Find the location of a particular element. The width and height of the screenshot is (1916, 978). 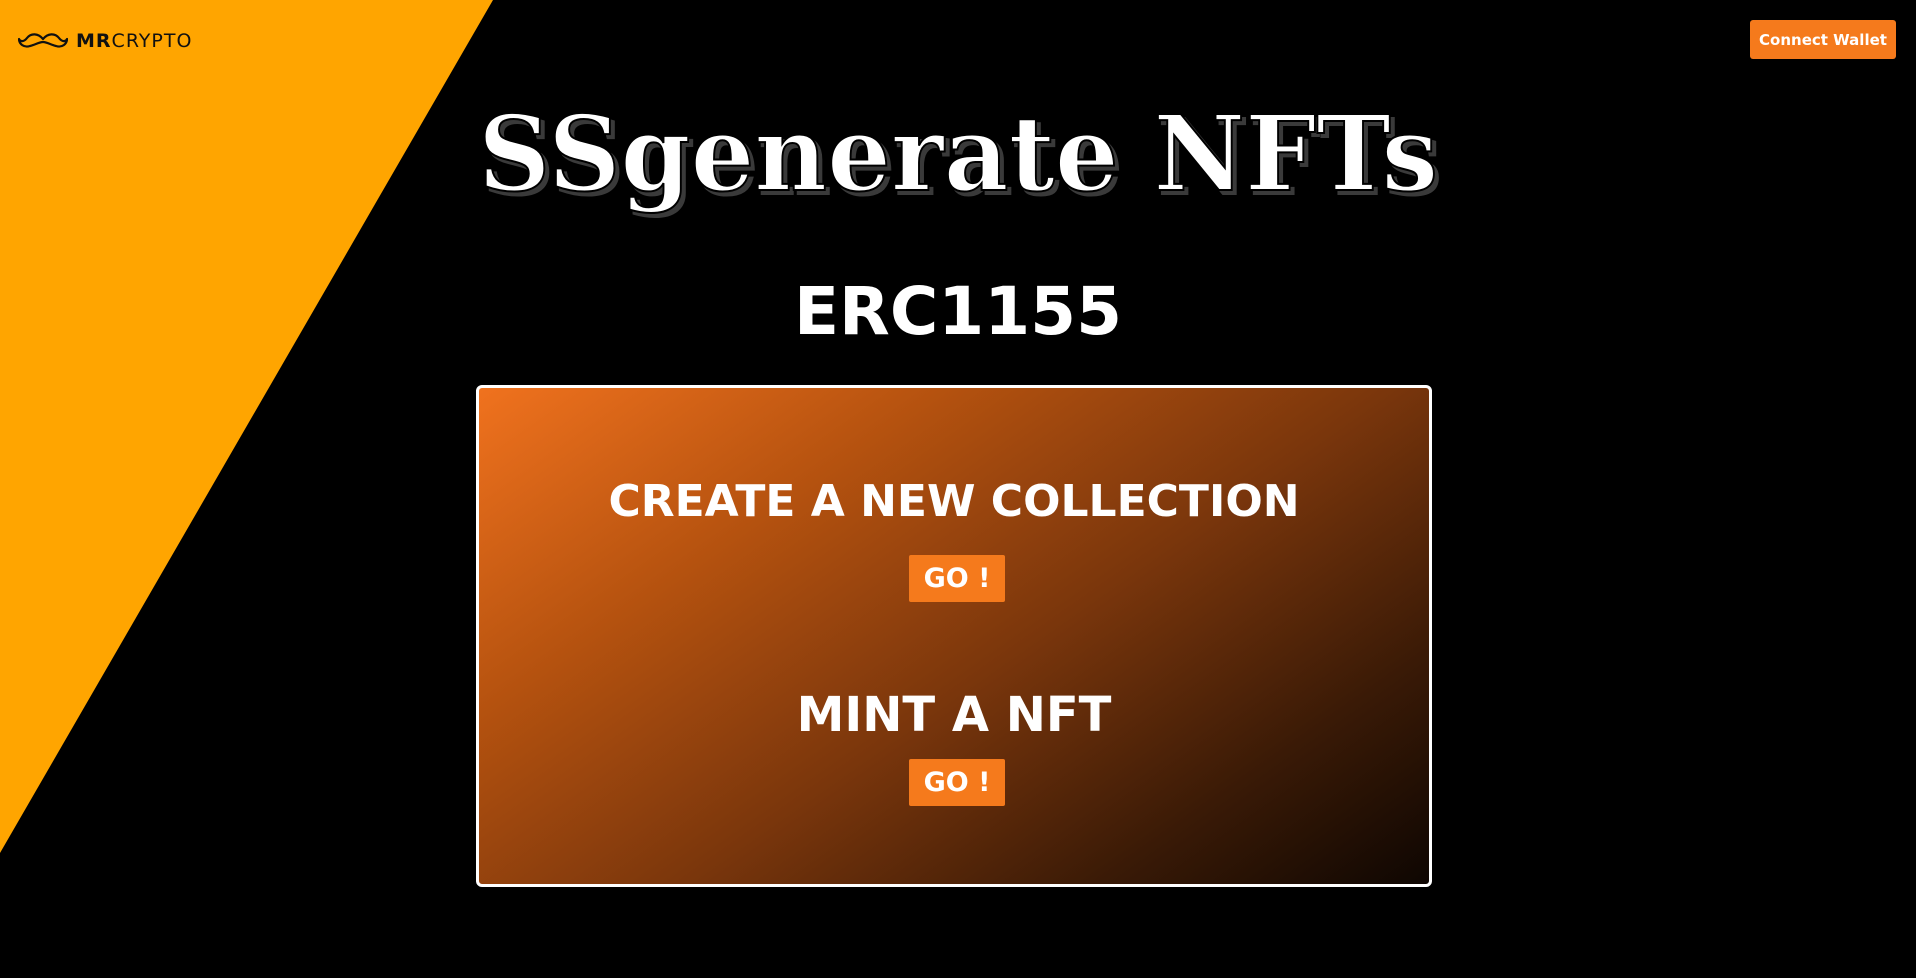

mint-nft-heading: MINT A NFT is located at coordinates (954, 715).